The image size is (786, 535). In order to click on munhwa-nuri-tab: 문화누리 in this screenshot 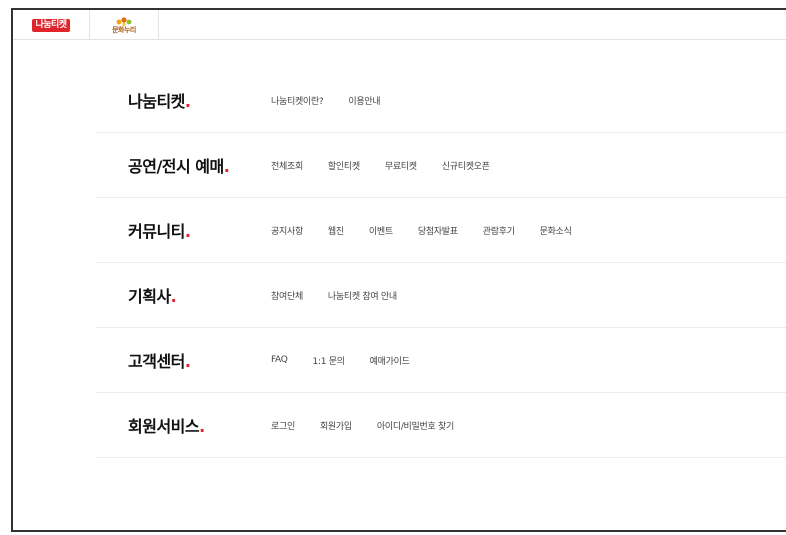, I will do `click(124, 25)`.